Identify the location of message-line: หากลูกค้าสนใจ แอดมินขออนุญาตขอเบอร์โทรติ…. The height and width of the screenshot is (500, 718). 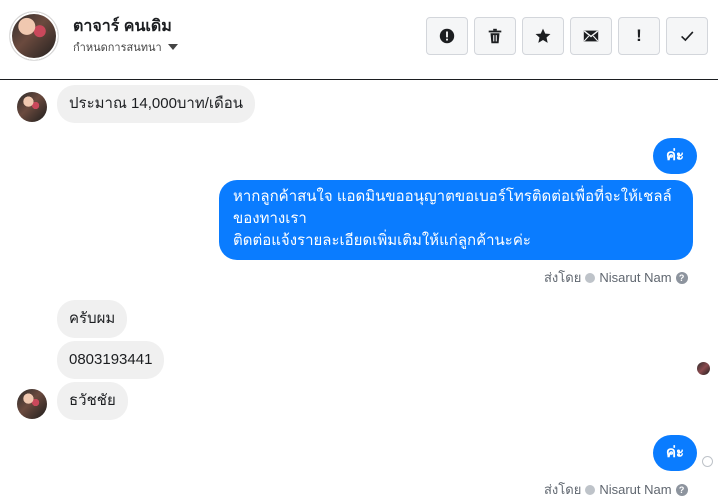
(452, 196).